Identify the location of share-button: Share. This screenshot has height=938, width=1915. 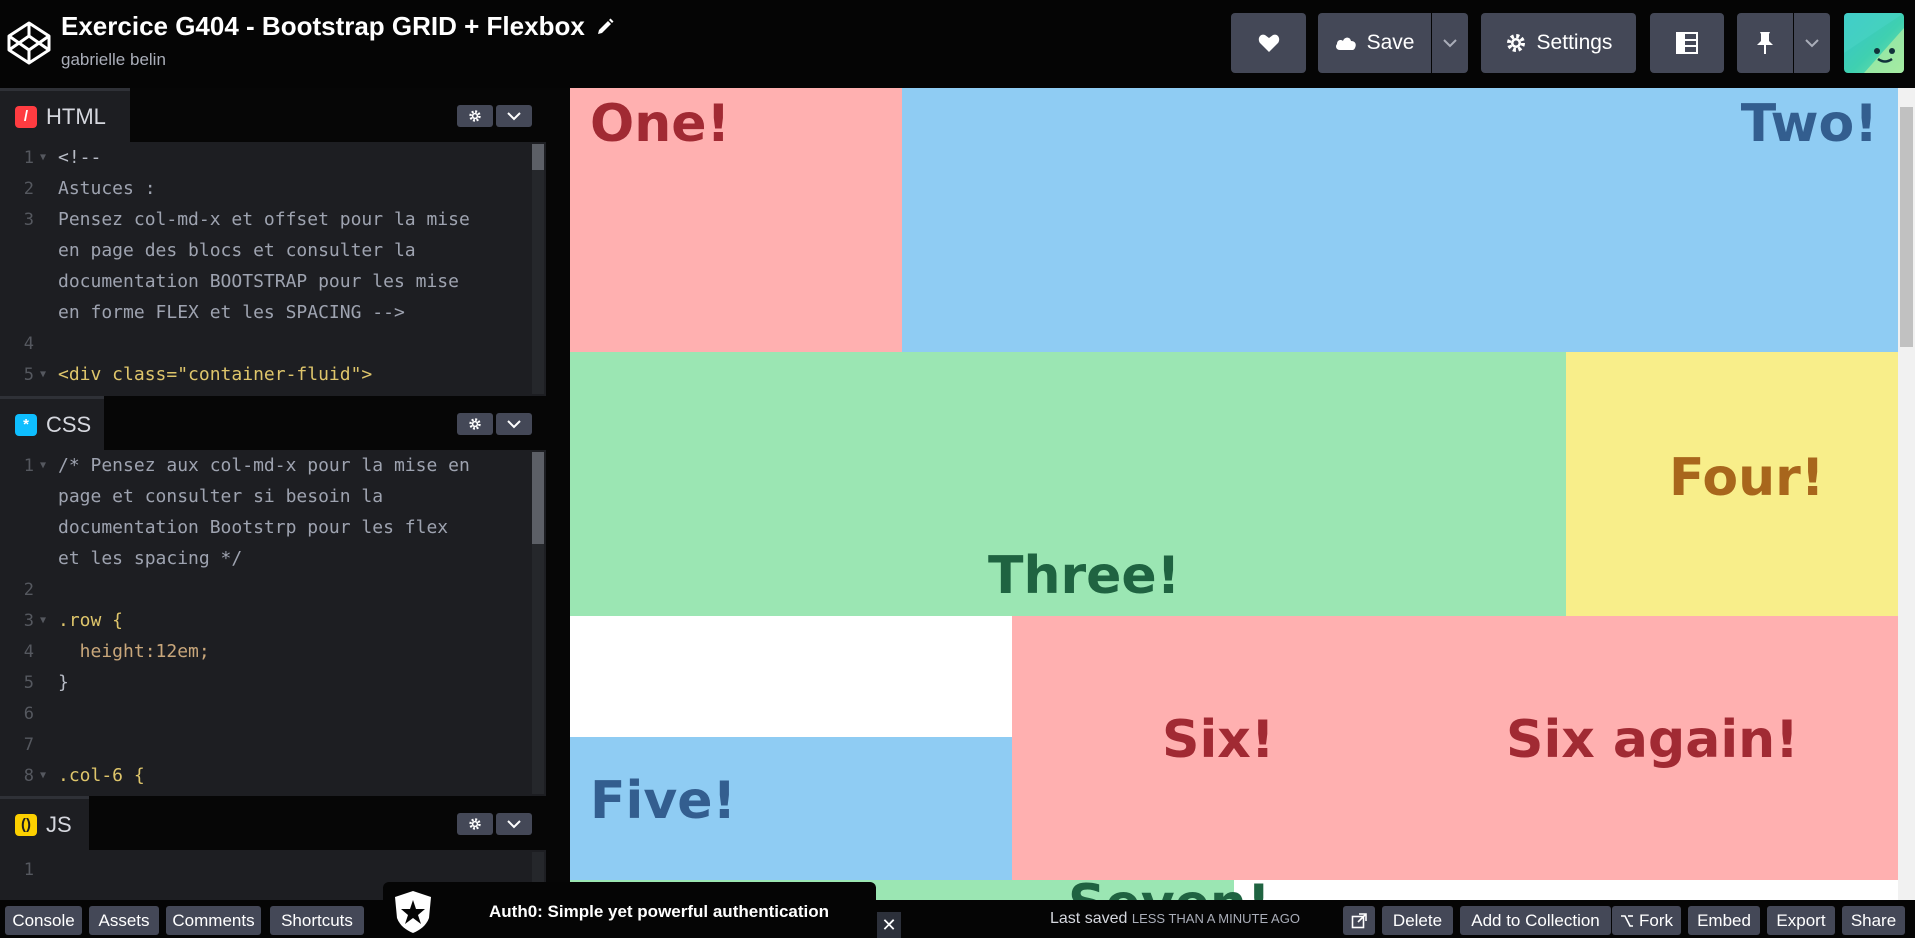
(1873, 920).